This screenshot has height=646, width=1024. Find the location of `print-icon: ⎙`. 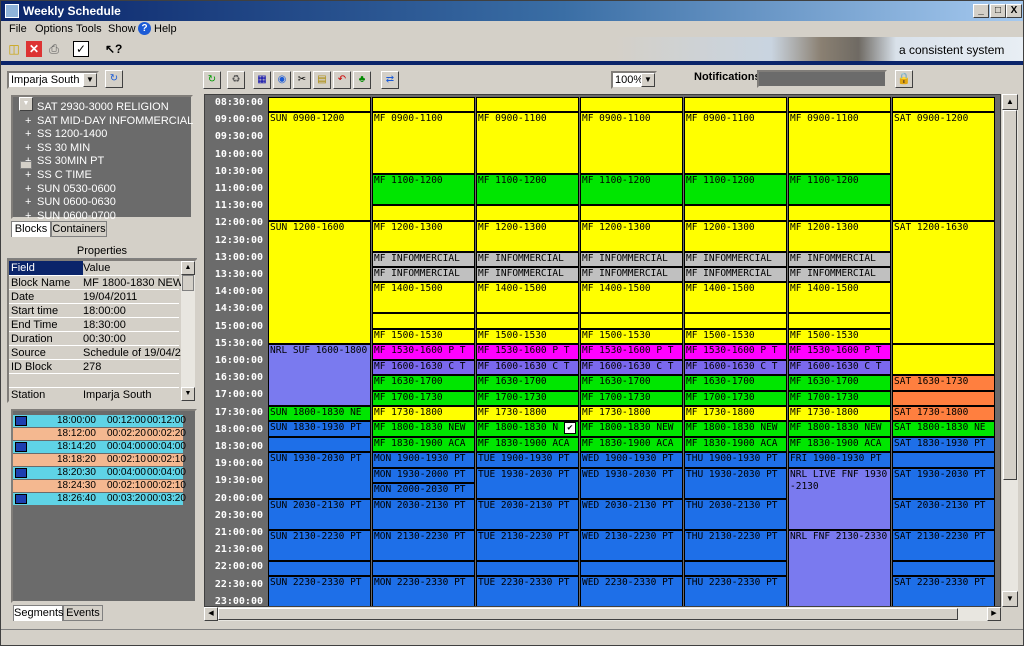

print-icon: ⎙ is located at coordinates (54, 49).